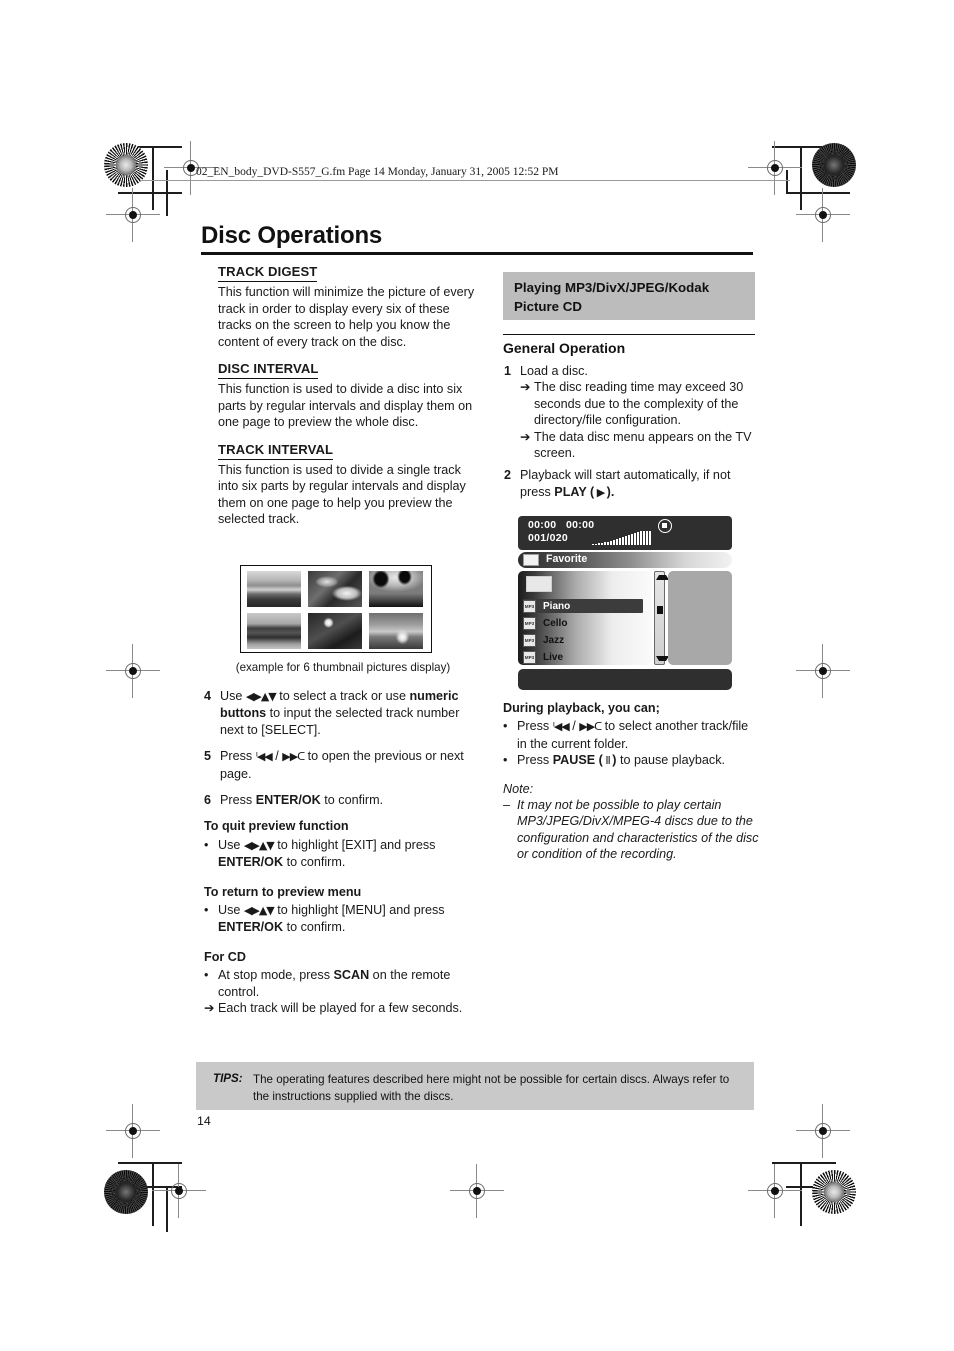 The height and width of the screenshot is (1351, 954). I want to click on osd-parent-folder-cell, so click(539, 584).